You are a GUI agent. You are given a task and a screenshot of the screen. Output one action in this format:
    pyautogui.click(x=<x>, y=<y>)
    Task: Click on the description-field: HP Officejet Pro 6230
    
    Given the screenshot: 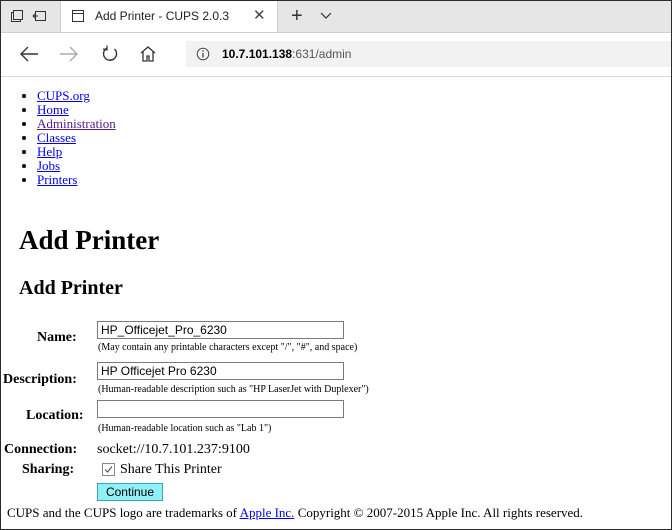 What is the action you would take?
    pyautogui.click(x=220, y=371)
    